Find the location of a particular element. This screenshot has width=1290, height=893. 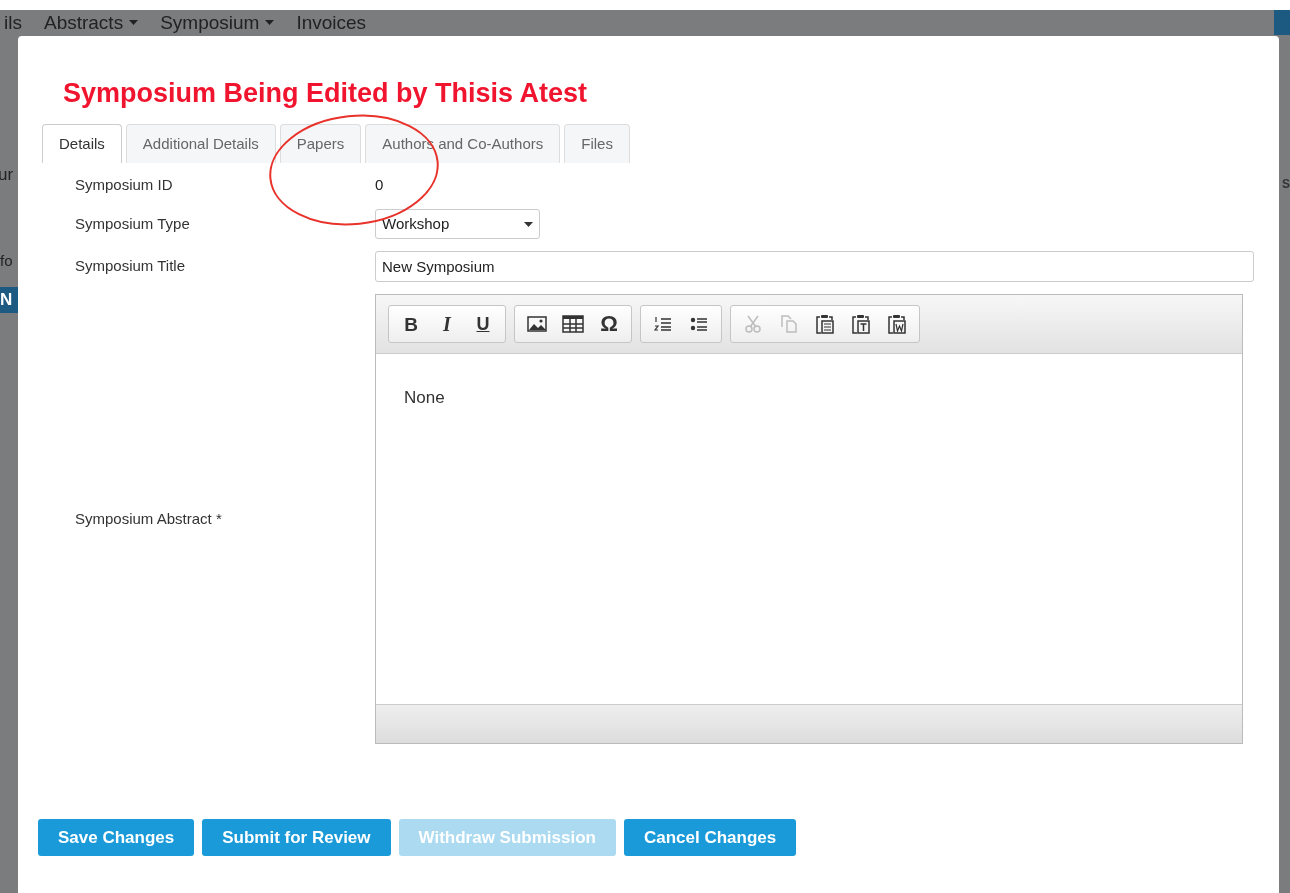

dialog-title: Symposium Being Edited by Thisis Atest is located at coordinates (325, 93).